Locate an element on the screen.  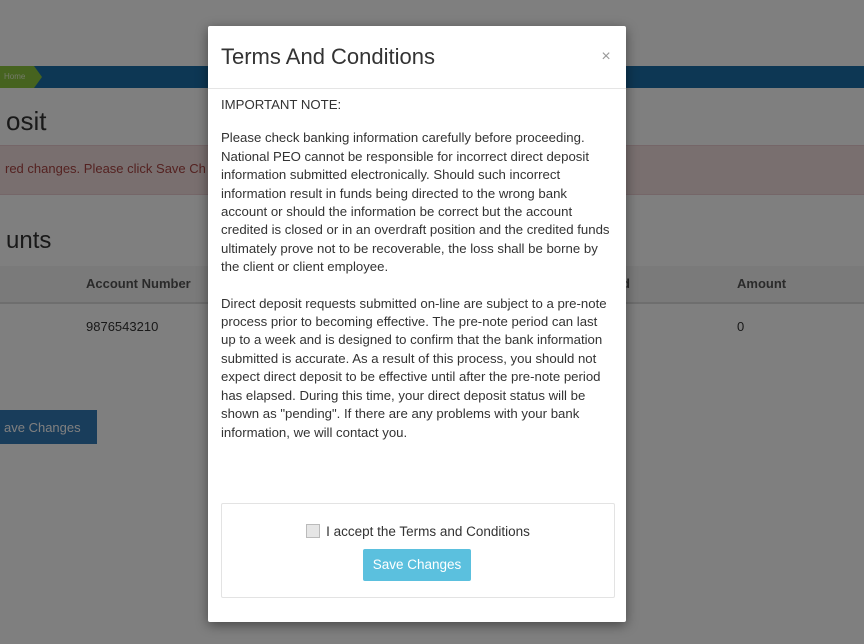
modal-header: Terms And Conditions × is located at coordinates (417, 57).